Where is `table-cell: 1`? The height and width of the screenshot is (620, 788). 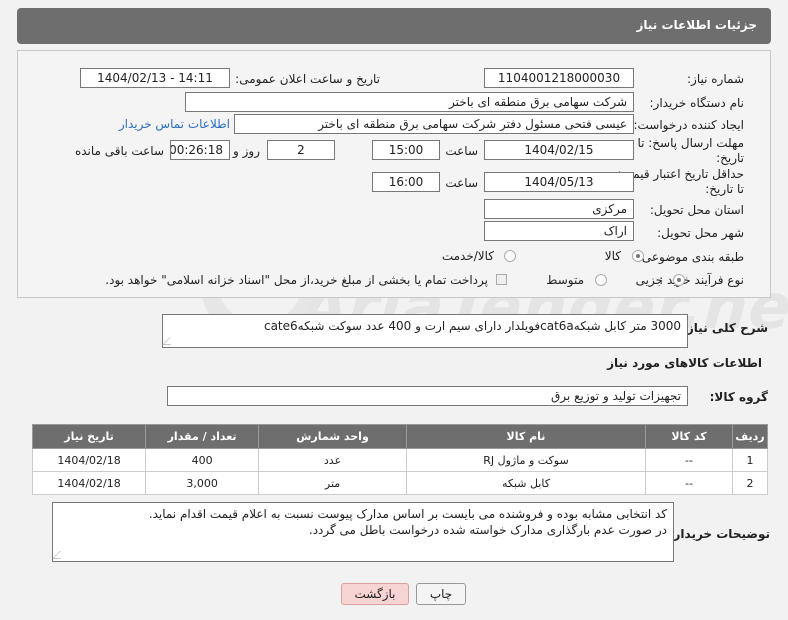
table-cell: 1 is located at coordinates (750, 460).